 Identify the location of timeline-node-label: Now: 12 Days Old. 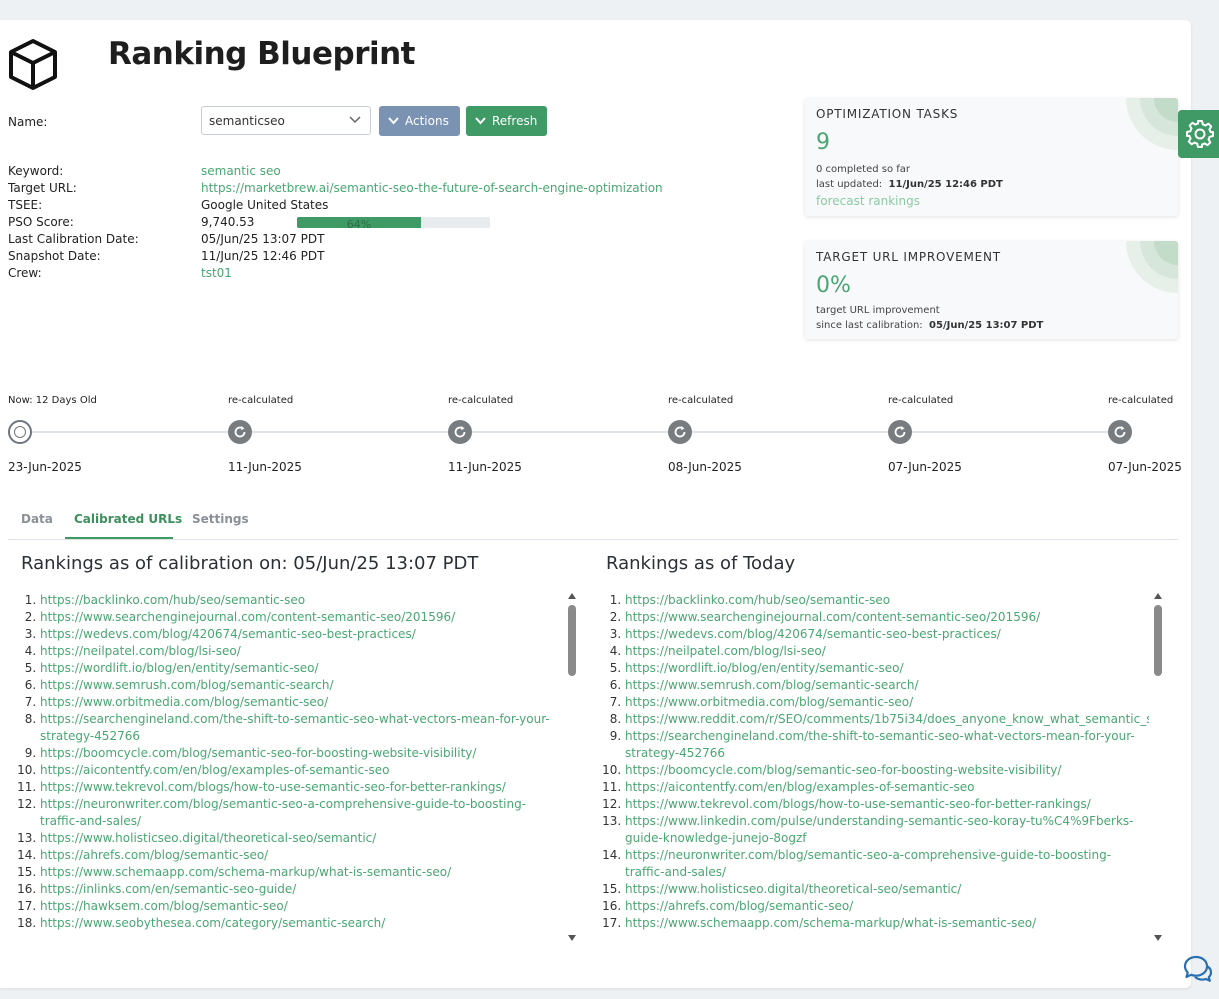
(52, 400).